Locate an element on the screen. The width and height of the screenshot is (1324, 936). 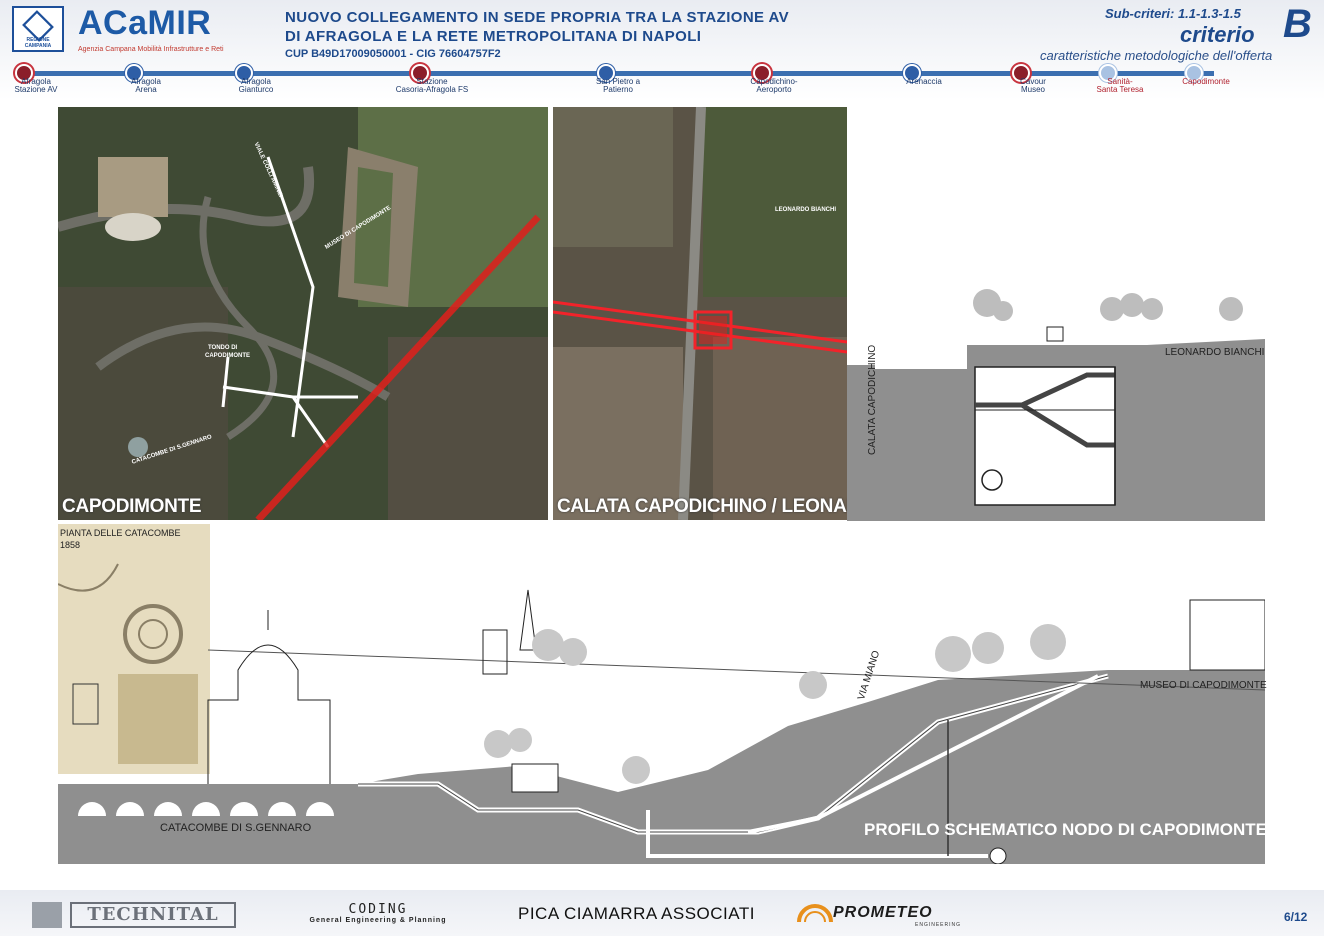
station-label: Afragola Arena is located at coordinates (146, 86).